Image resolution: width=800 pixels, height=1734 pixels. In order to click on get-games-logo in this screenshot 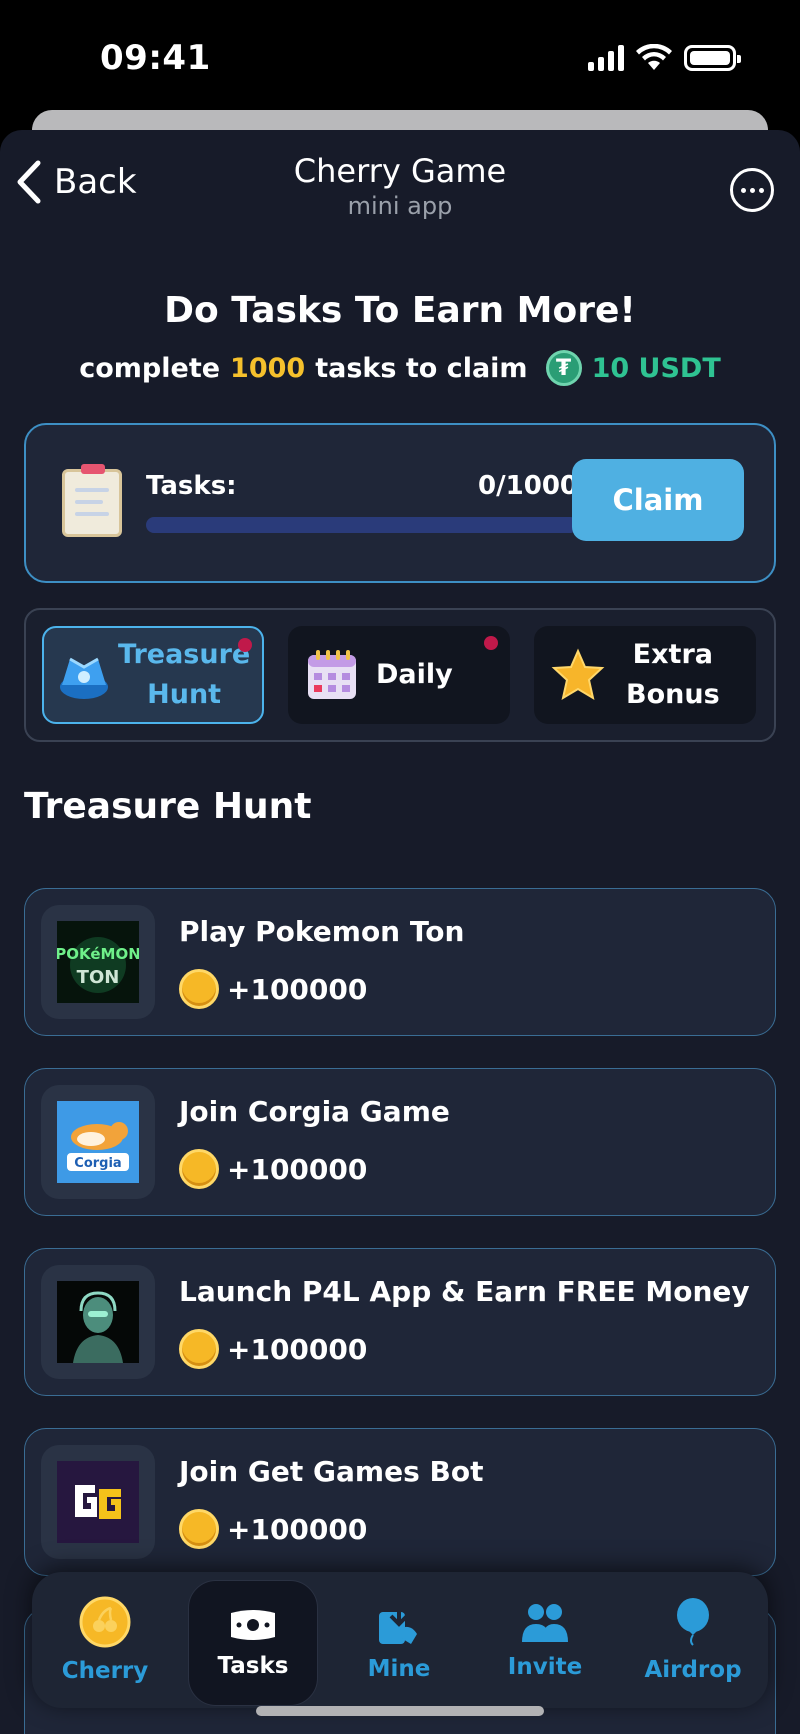, I will do `click(98, 1502)`.